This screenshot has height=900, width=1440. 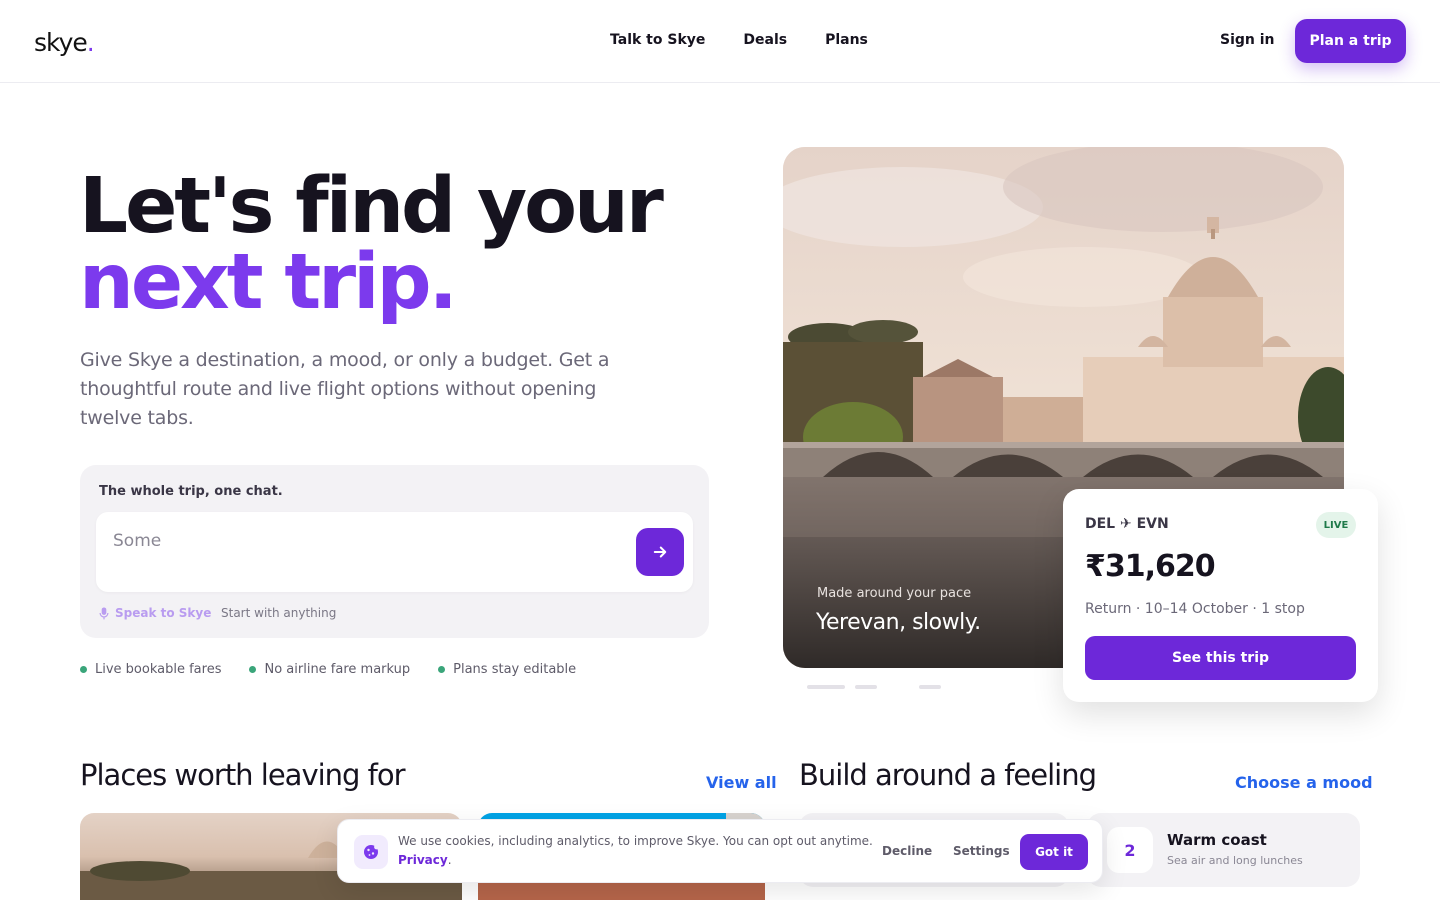 I want to click on trip-price: ₹31,620, so click(x=1150, y=566).